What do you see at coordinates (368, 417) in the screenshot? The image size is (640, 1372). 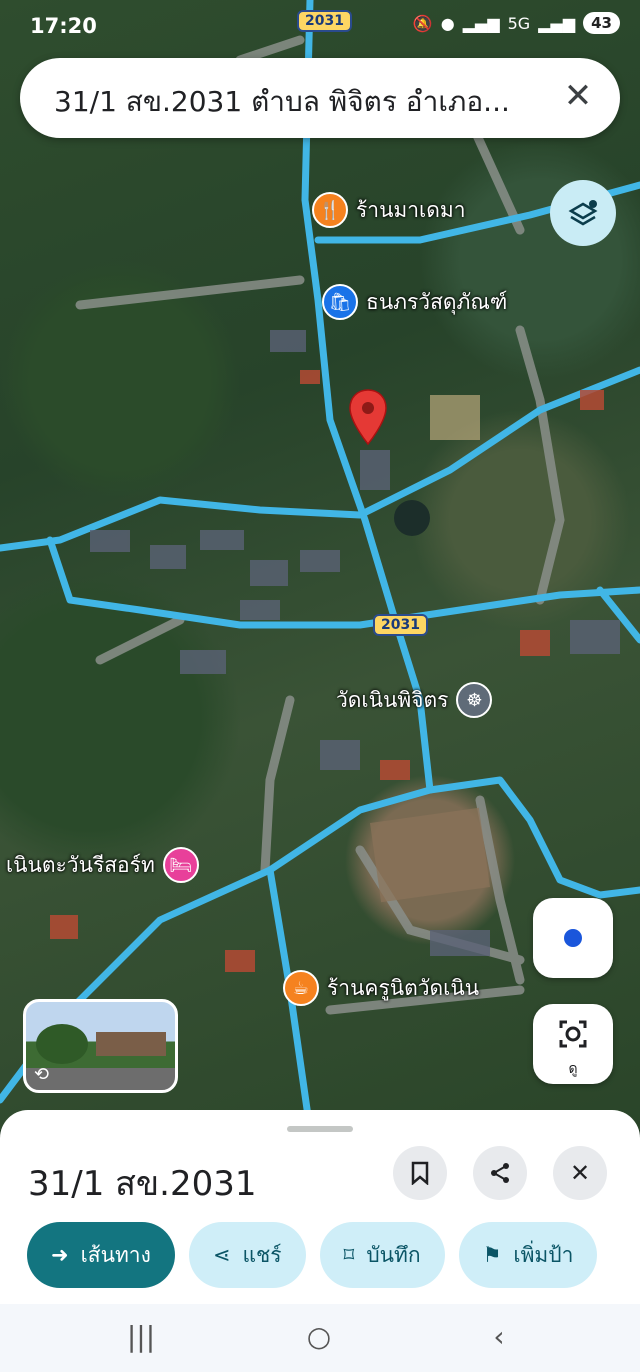 I see `location-pin-icon` at bounding box center [368, 417].